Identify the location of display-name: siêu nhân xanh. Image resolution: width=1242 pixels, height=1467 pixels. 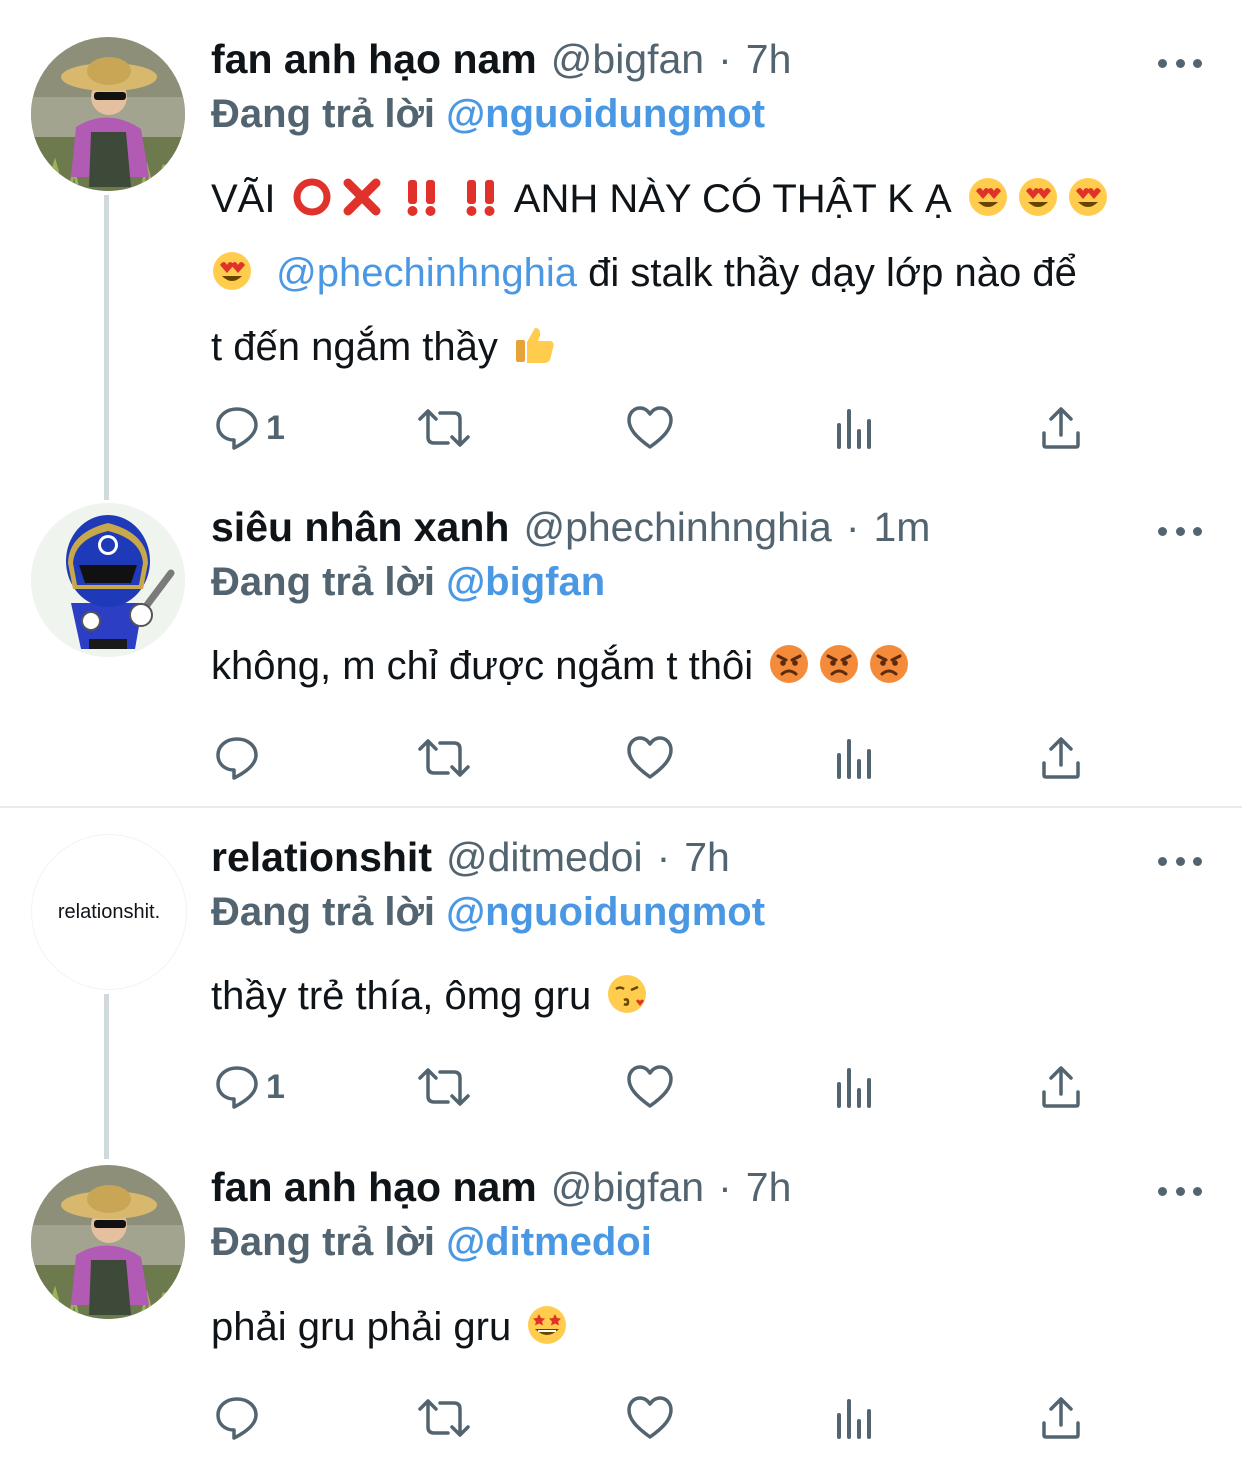
(360, 527).